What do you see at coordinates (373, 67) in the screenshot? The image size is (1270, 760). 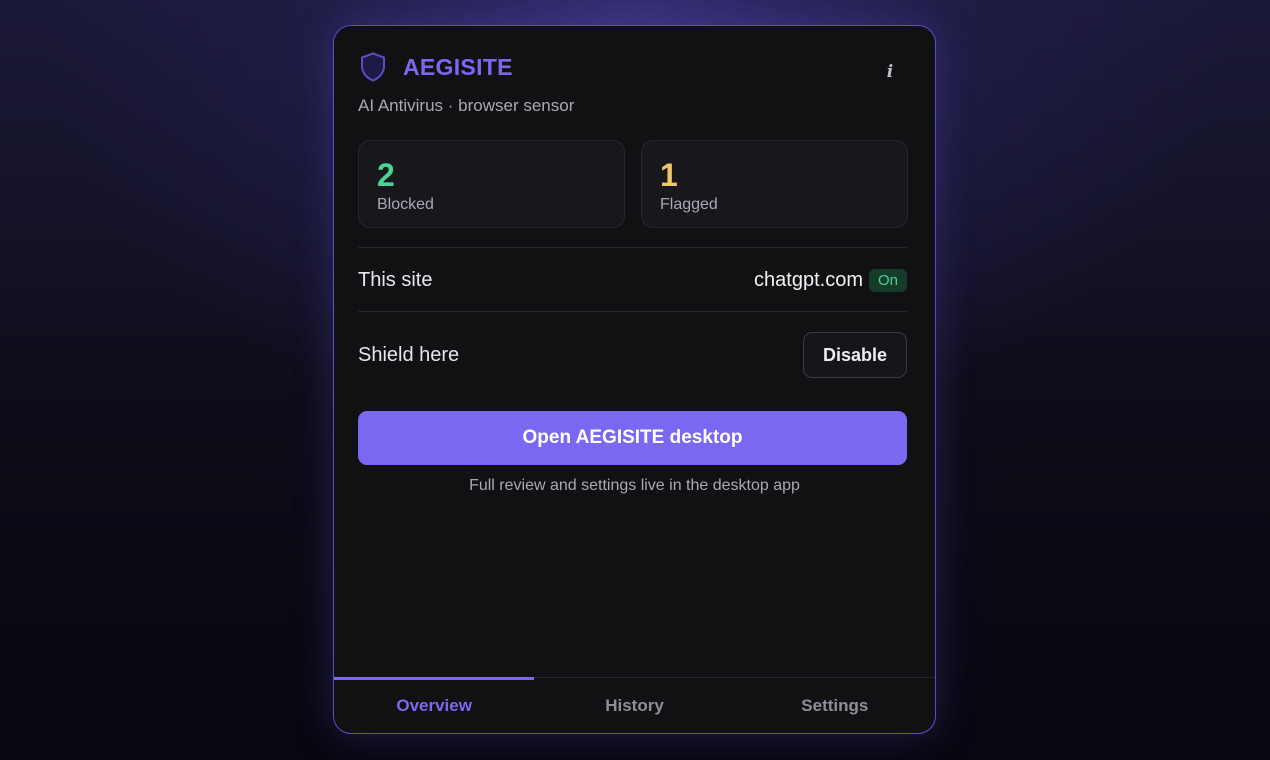 I see `shield-icon` at bounding box center [373, 67].